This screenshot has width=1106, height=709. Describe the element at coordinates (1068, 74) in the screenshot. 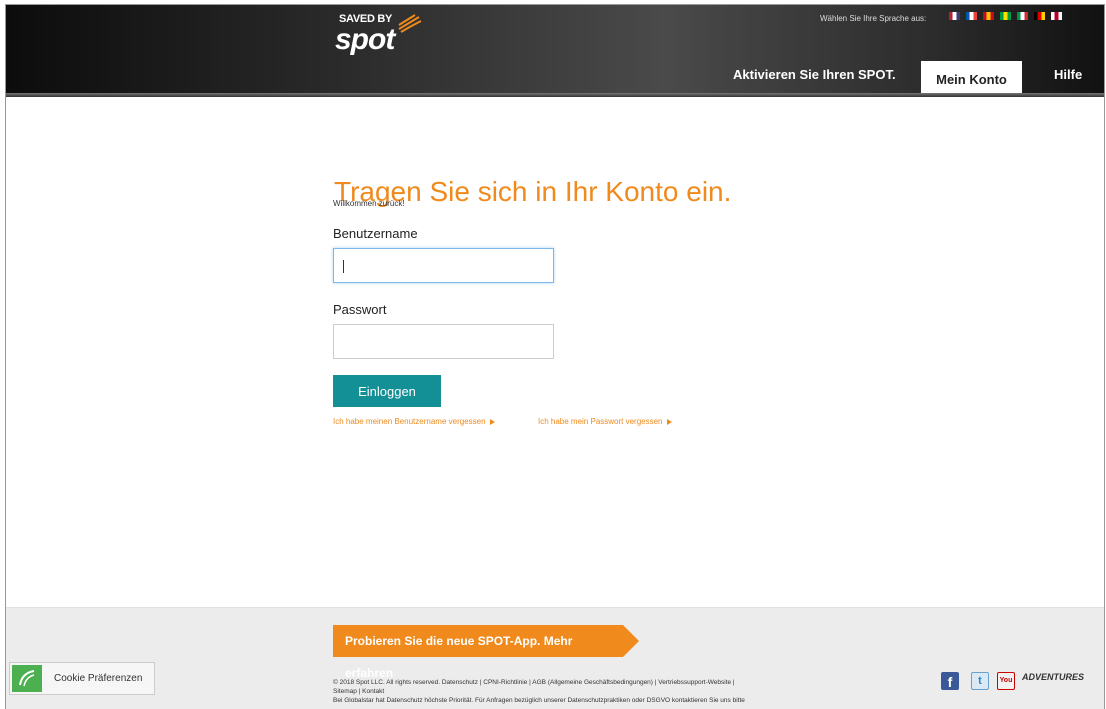

I see `nav-help: Hilfe` at that location.